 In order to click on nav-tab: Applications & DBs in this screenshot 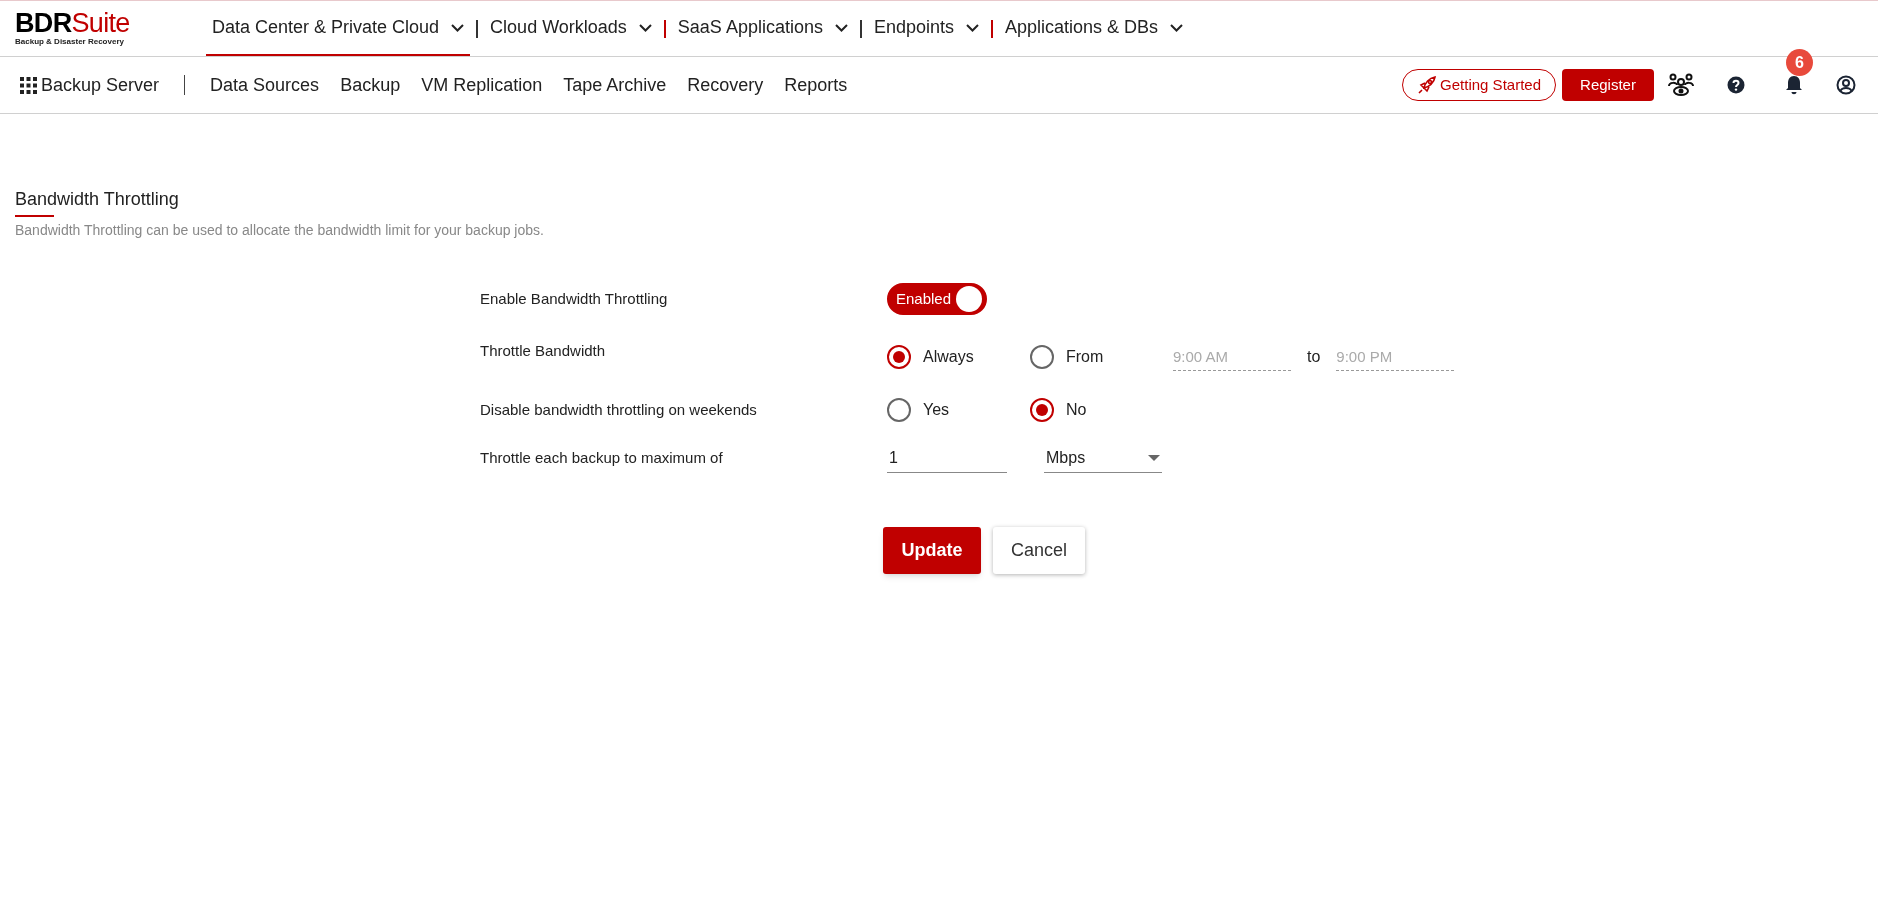, I will do `click(1094, 28)`.